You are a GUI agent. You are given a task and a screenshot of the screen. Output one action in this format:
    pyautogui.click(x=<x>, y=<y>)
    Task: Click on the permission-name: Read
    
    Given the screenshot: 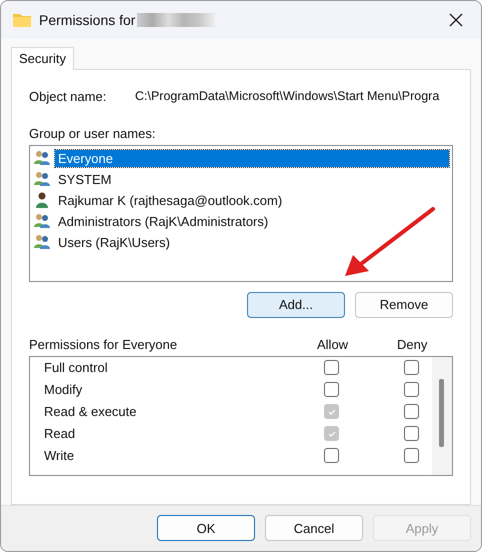 What is the action you would take?
    pyautogui.click(x=59, y=434)
    